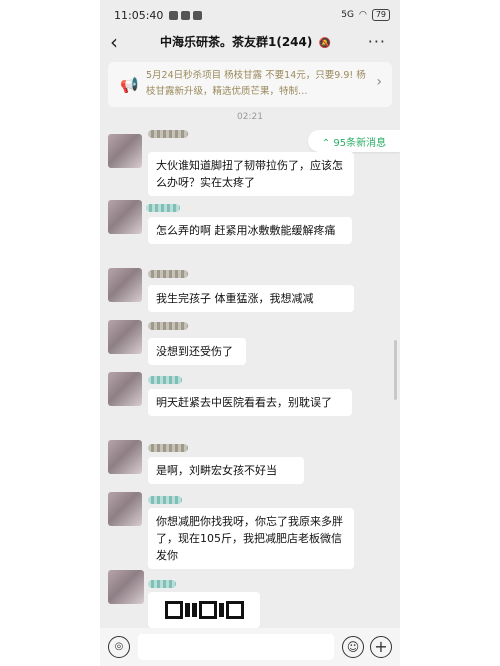 The width and height of the screenshot is (500, 666). Describe the element at coordinates (380, 15) in the screenshot. I see `battery-icon: 79` at that location.